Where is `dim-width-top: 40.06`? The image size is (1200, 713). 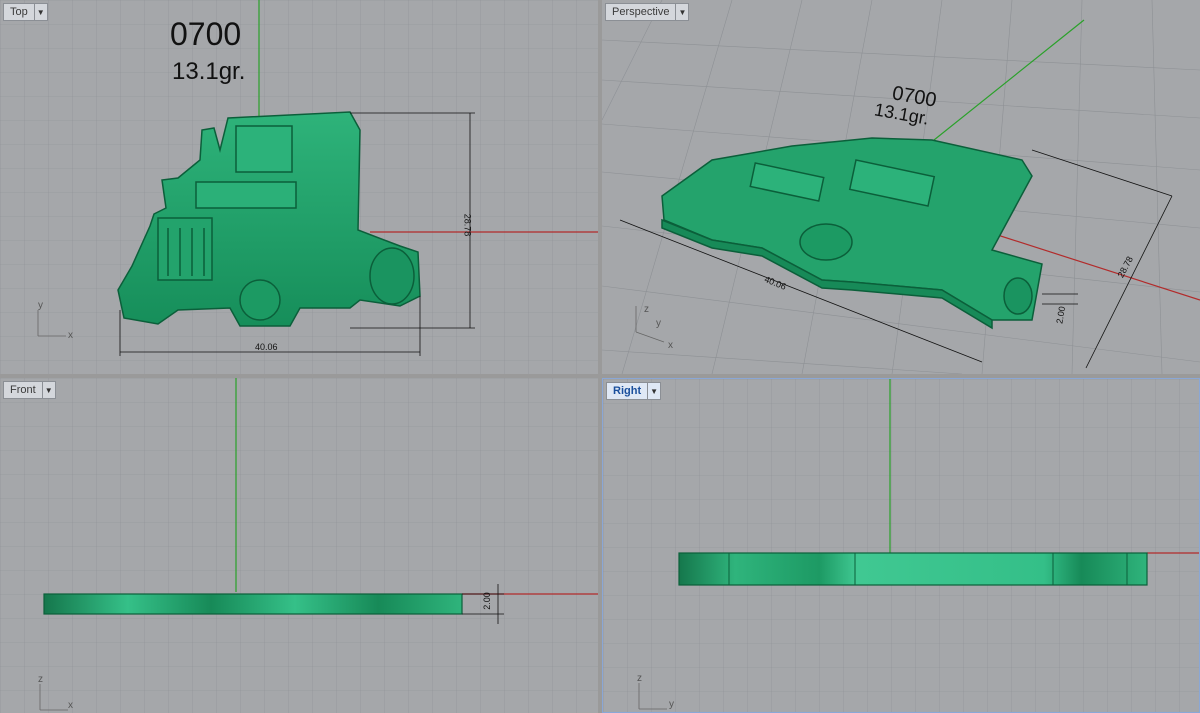
dim-width-top: 40.06 is located at coordinates (266, 347).